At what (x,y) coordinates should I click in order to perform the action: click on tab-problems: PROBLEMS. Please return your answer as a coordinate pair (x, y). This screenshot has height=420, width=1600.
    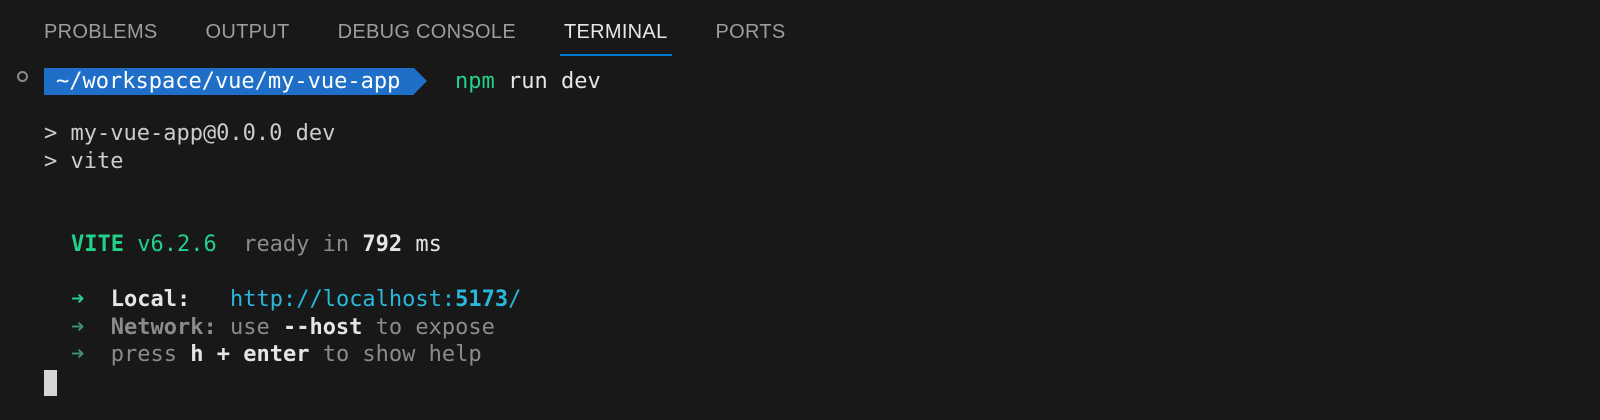
    Looking at the image, I should click on (101, 29).